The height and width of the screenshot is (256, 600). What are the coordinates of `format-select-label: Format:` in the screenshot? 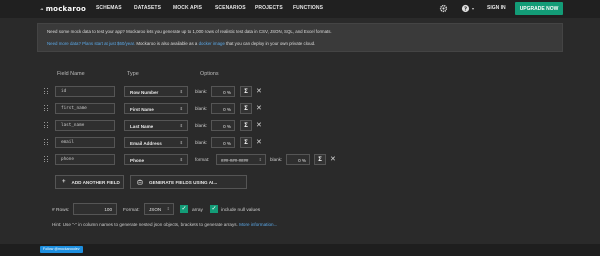 It's located at (131, 210).